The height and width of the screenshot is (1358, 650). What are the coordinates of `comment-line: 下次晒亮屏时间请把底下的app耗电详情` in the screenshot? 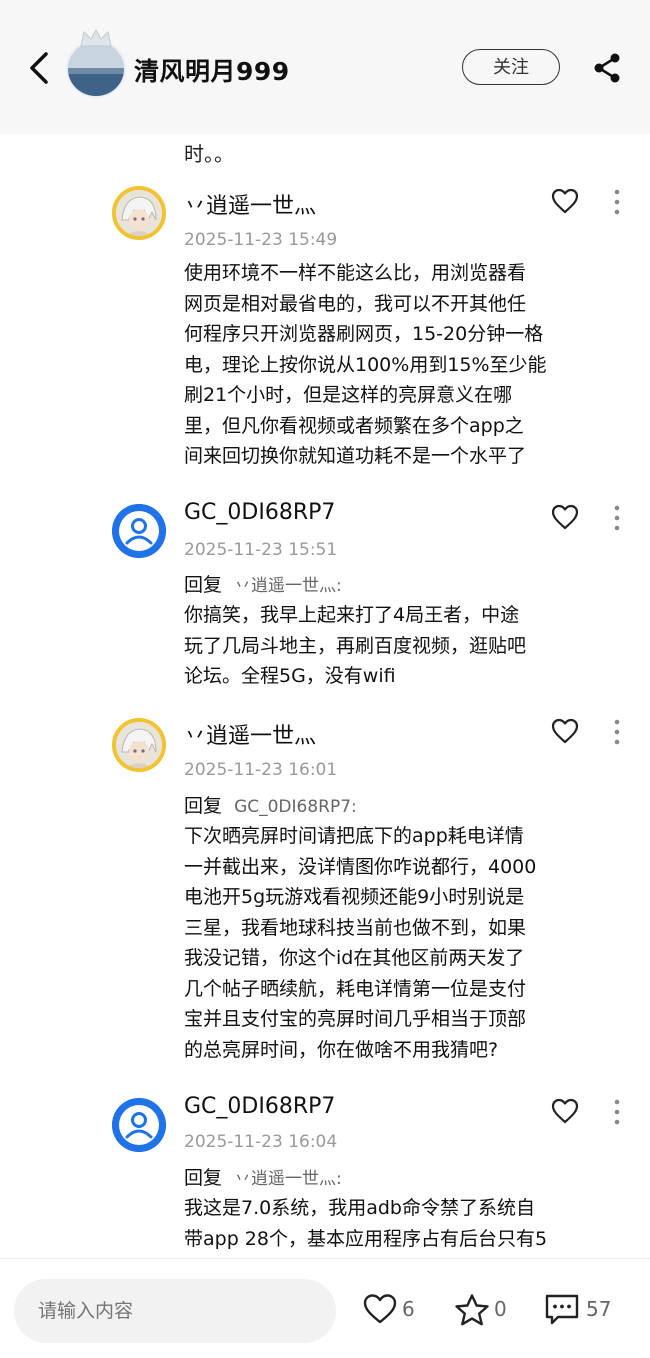 It's located at (354, 836).